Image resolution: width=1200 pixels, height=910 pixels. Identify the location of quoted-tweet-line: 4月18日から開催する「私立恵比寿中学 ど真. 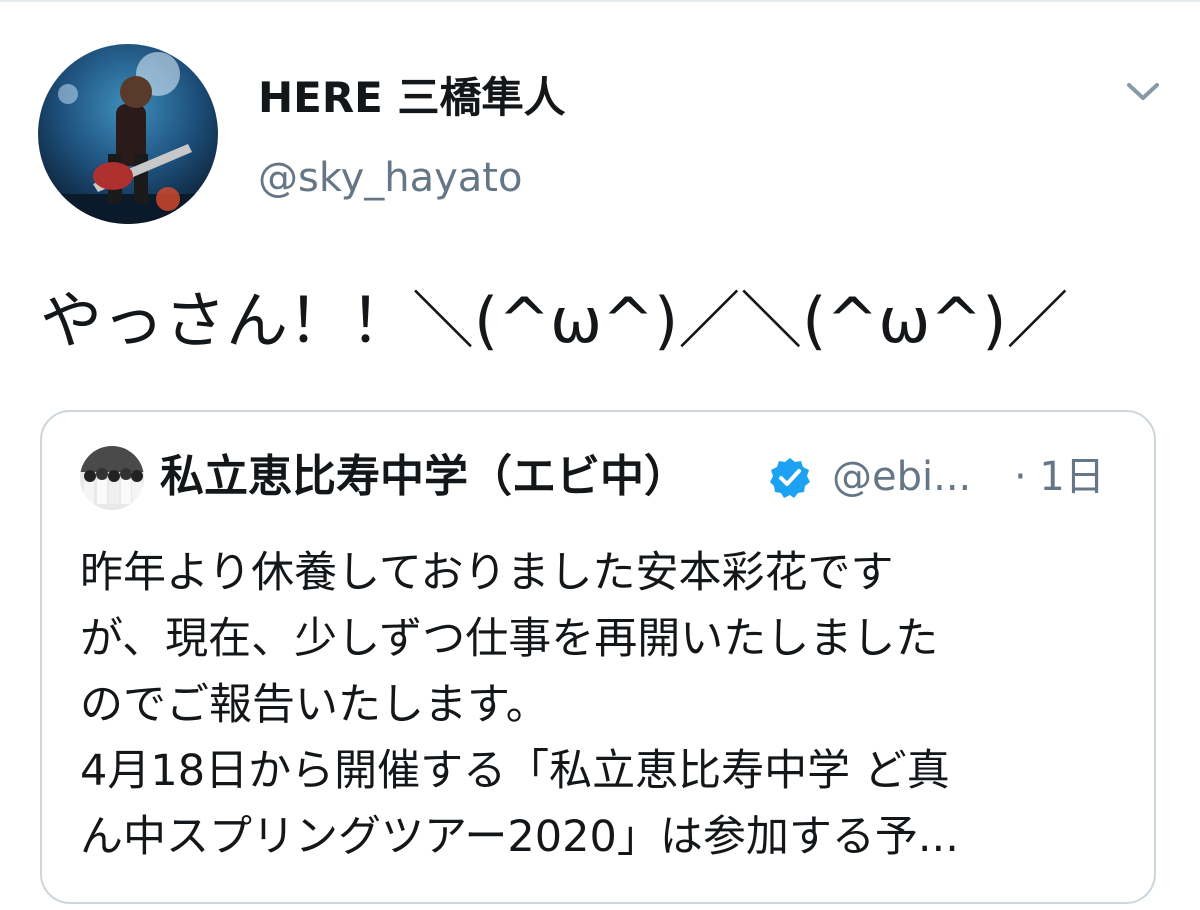
(515, 771).